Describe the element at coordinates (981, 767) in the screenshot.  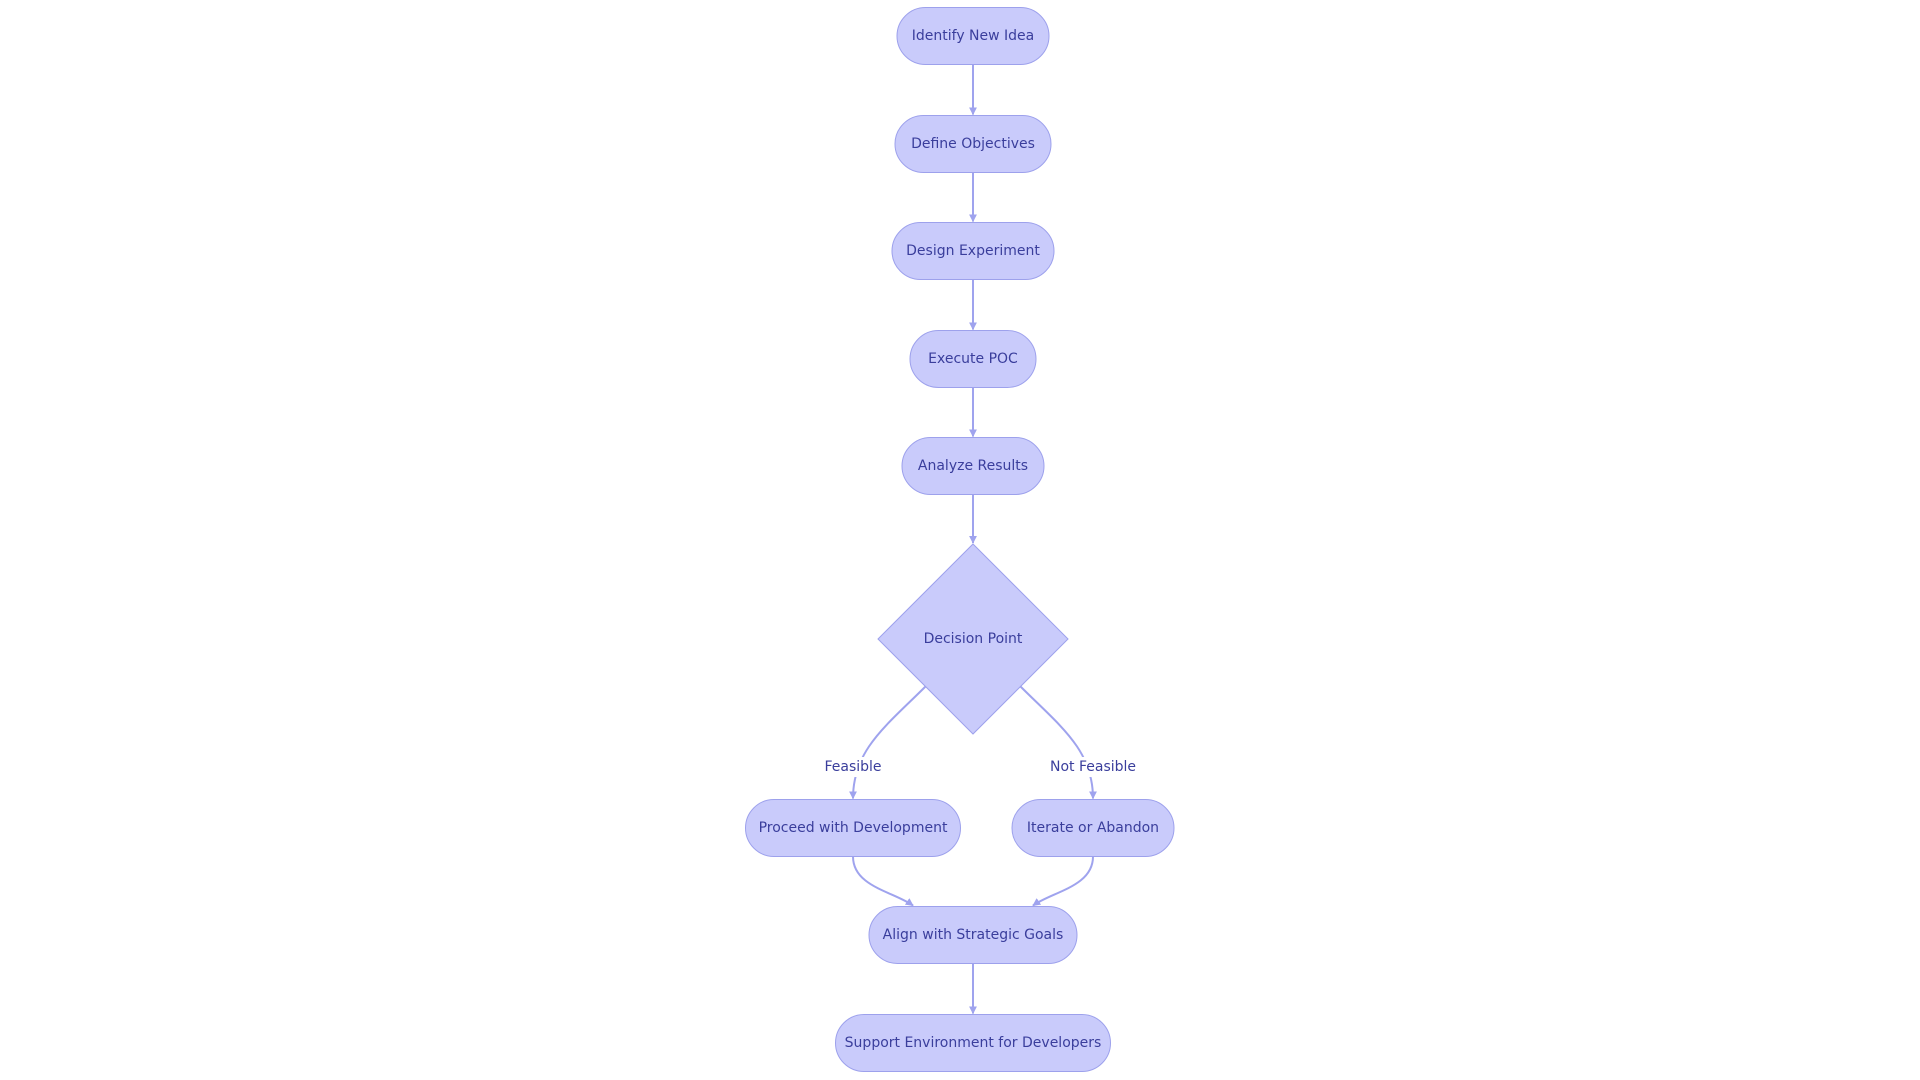
I see `edge-labels-layer: Feasible Not Feasible` at that location.